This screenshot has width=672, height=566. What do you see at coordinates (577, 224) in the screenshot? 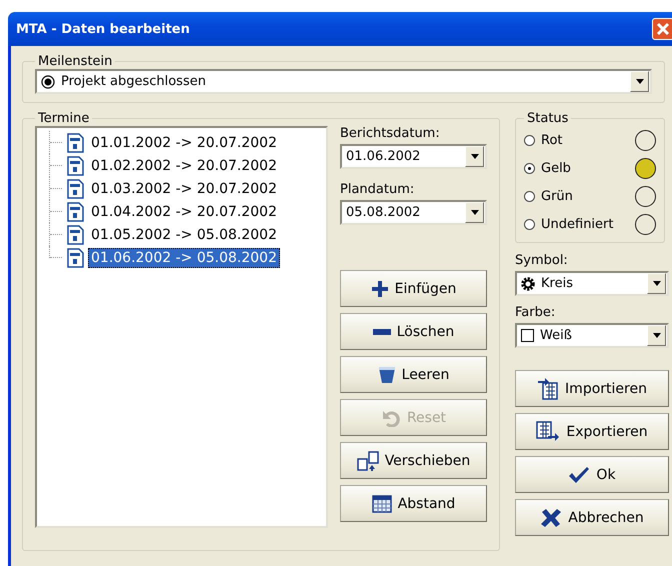
I see `radio-label: Undefiniert` at bounding box center [577, 224].